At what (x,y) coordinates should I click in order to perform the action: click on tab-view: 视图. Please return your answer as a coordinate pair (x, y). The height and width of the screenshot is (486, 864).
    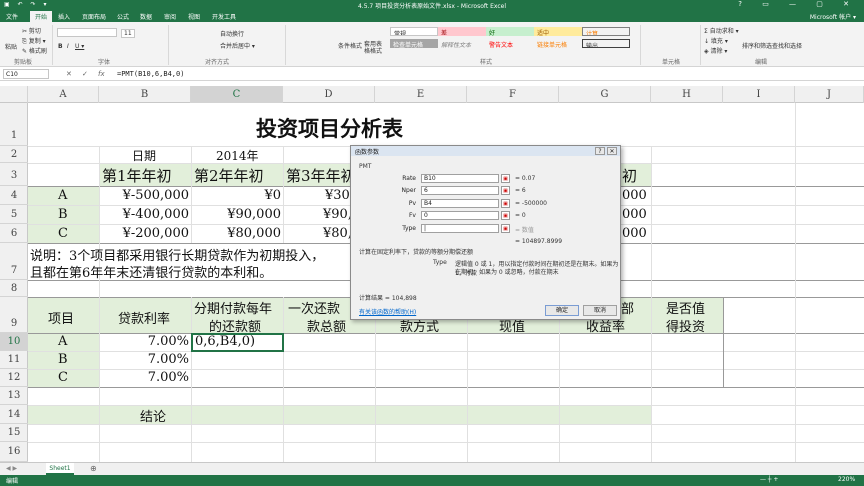
    Looking at the image, I should click on (194, 16).